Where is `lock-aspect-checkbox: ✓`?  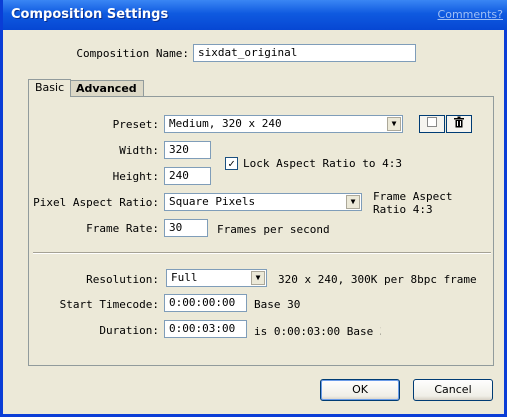 lock-aspect-checkbox: ✓ is located at coordinates (231, 163).